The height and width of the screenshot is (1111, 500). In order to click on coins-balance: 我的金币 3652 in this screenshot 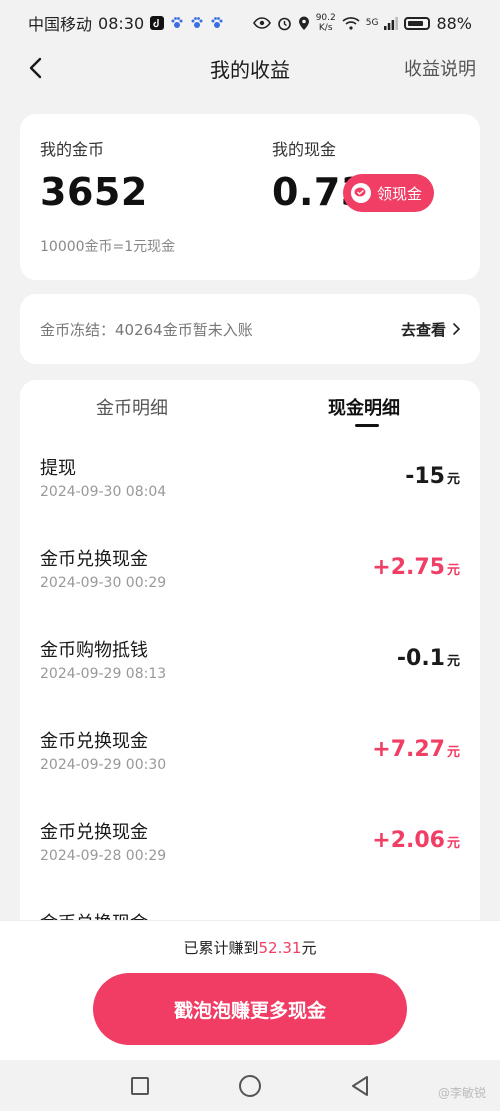, I will do `click(94, 175)`.